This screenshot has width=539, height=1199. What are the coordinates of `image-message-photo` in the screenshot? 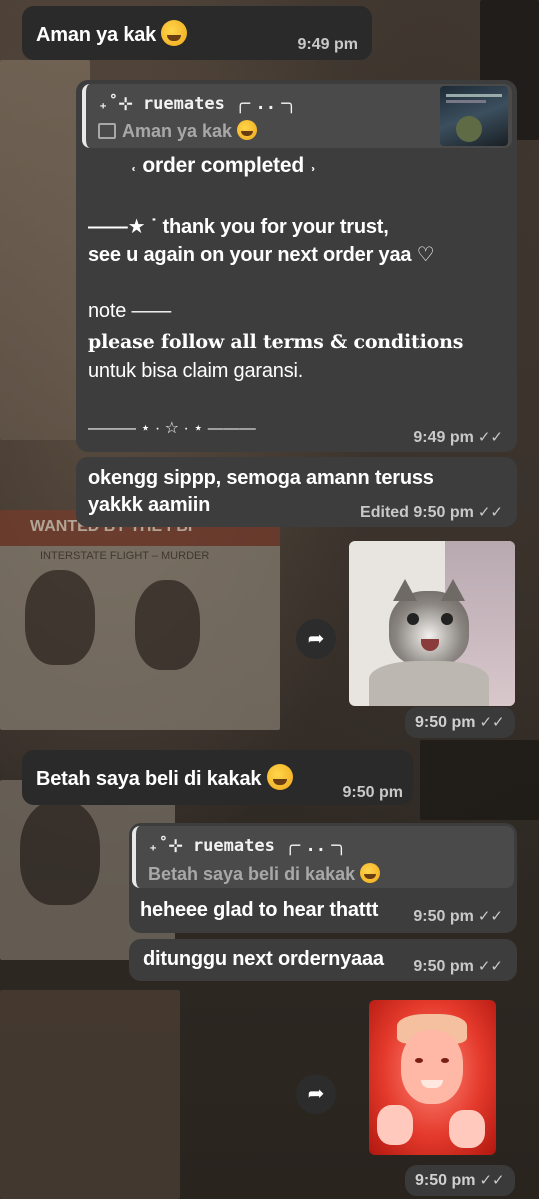 It's located at (432, 1077).